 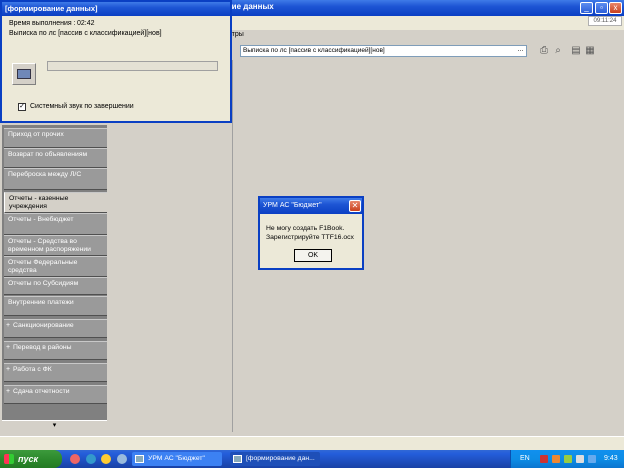 I want to click on sidebar-item-label: Работа с ФК, so click(x=32, y=369).